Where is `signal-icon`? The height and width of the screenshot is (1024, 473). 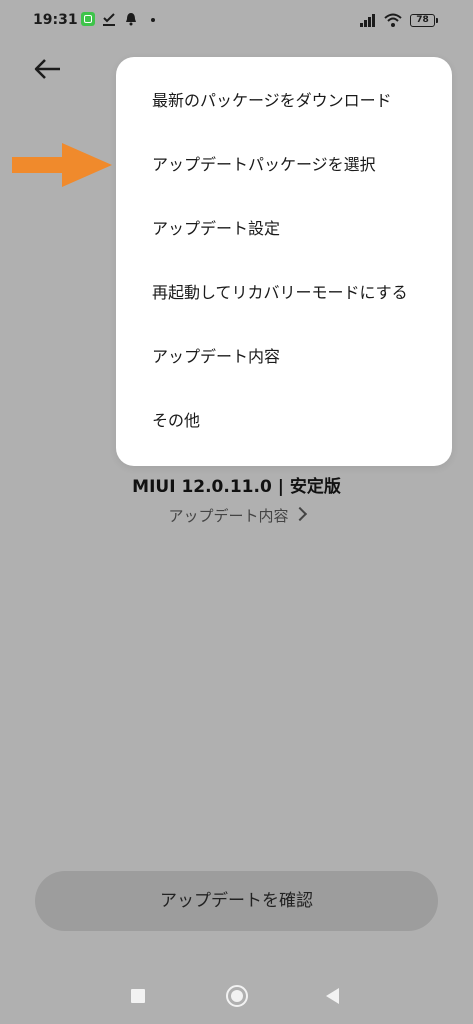 signal-icon is located at coordinates (367, 20).